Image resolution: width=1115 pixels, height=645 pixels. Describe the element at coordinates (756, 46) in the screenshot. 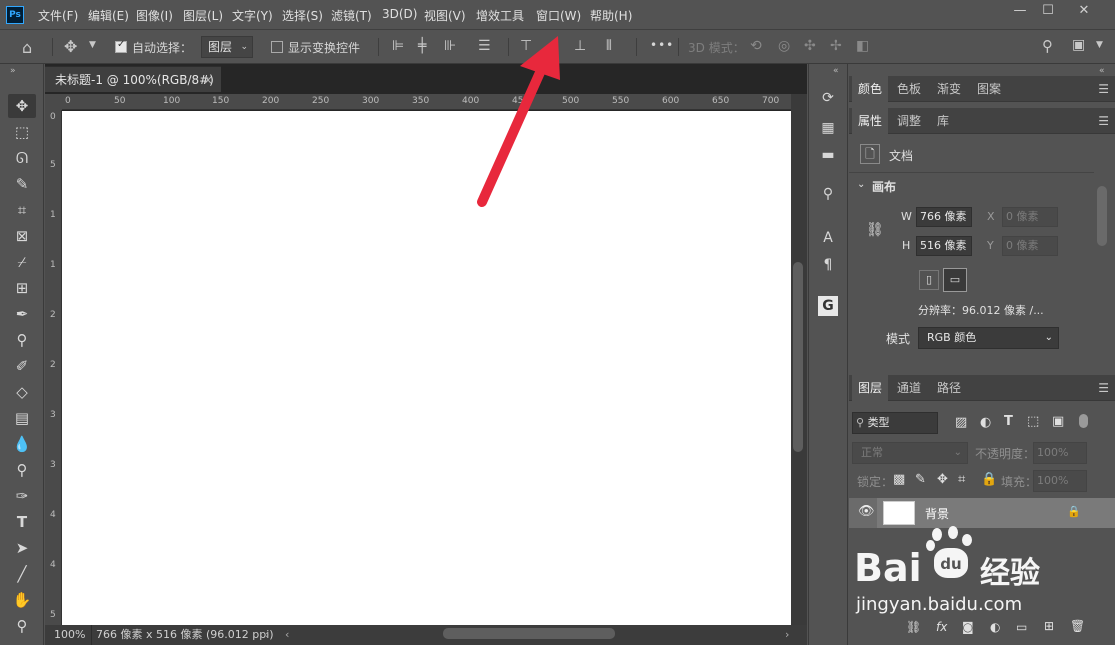

I see `3d-orbit-icon: ⟲` at that location.